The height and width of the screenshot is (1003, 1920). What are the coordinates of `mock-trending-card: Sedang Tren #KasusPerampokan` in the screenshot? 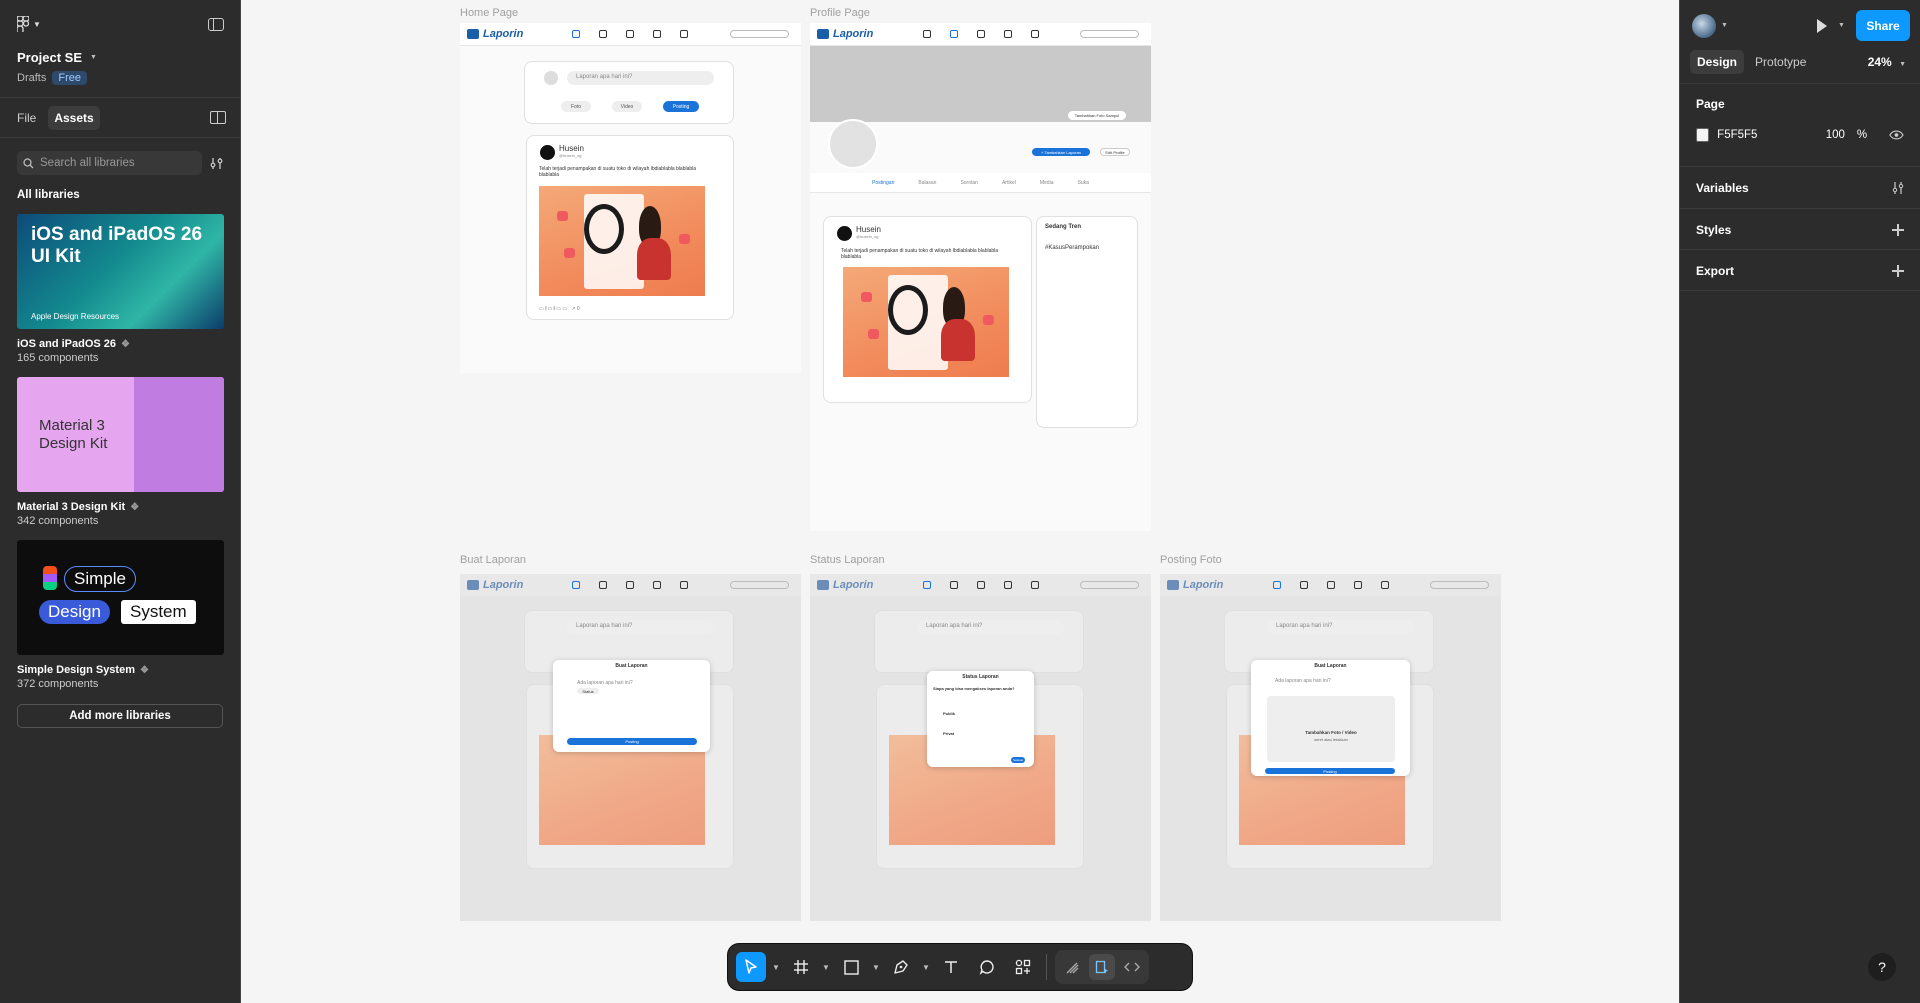 It's located at (1087, 322).